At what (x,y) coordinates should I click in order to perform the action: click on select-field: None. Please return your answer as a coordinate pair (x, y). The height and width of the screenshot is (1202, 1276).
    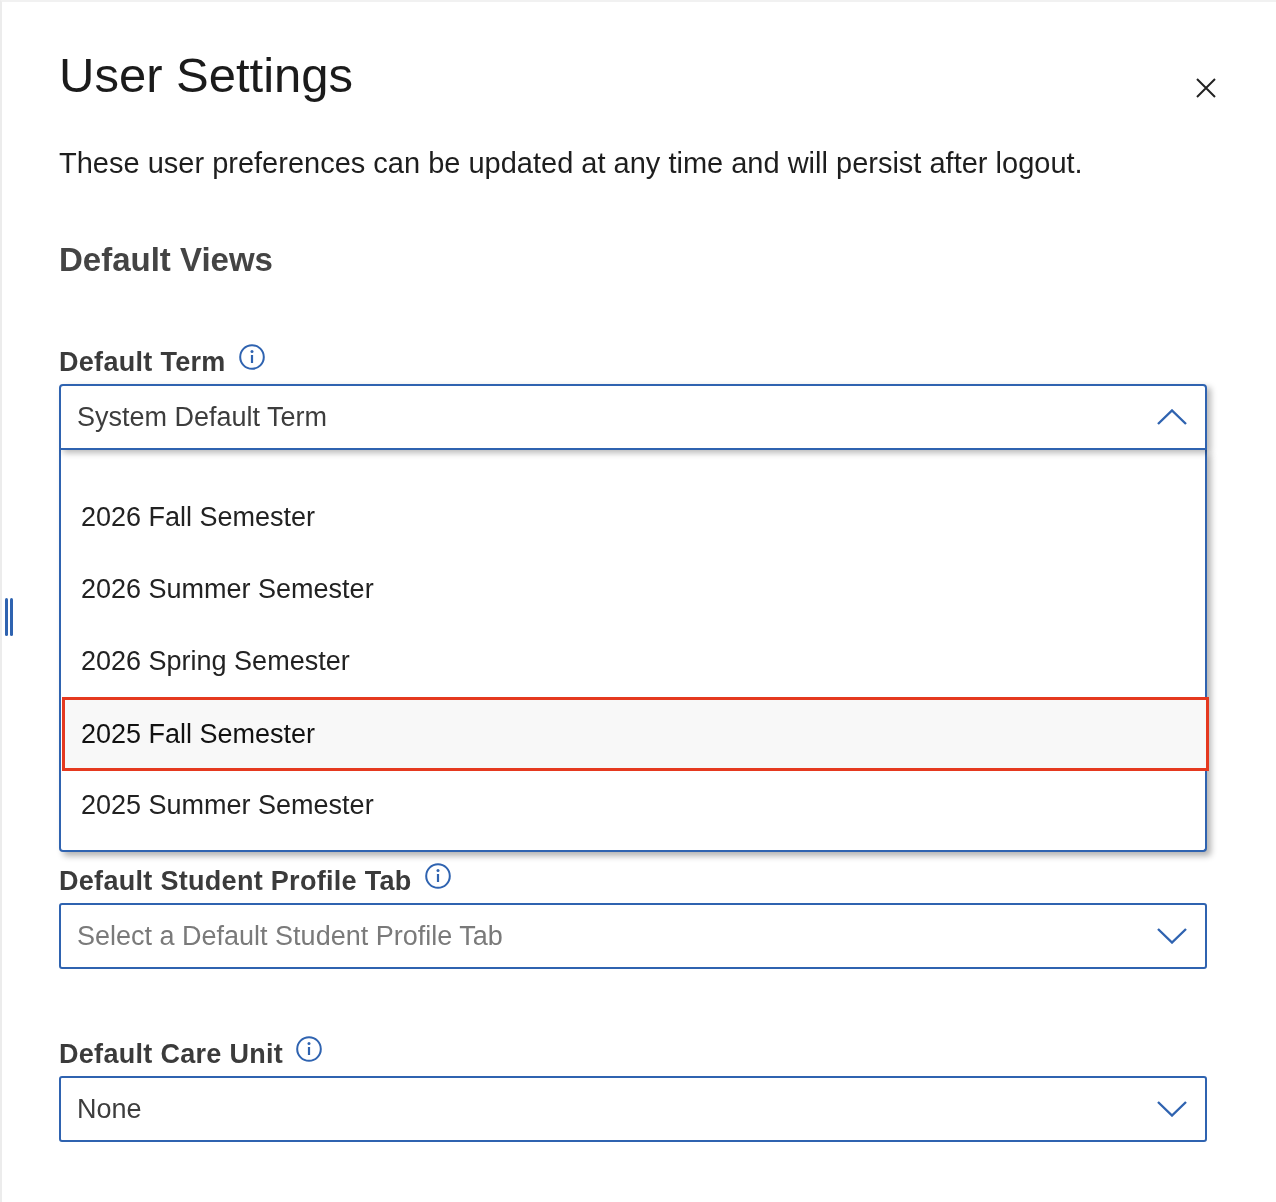
    Looking at the image, I should click on (633, 1109).